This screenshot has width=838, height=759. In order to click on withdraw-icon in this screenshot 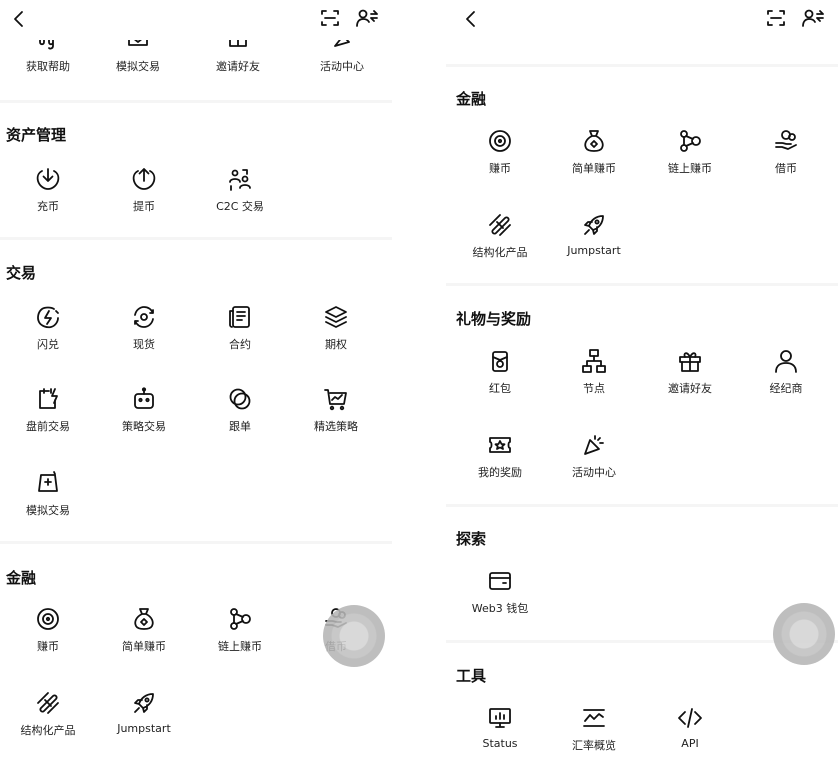, I will do `click(144, 179)`.